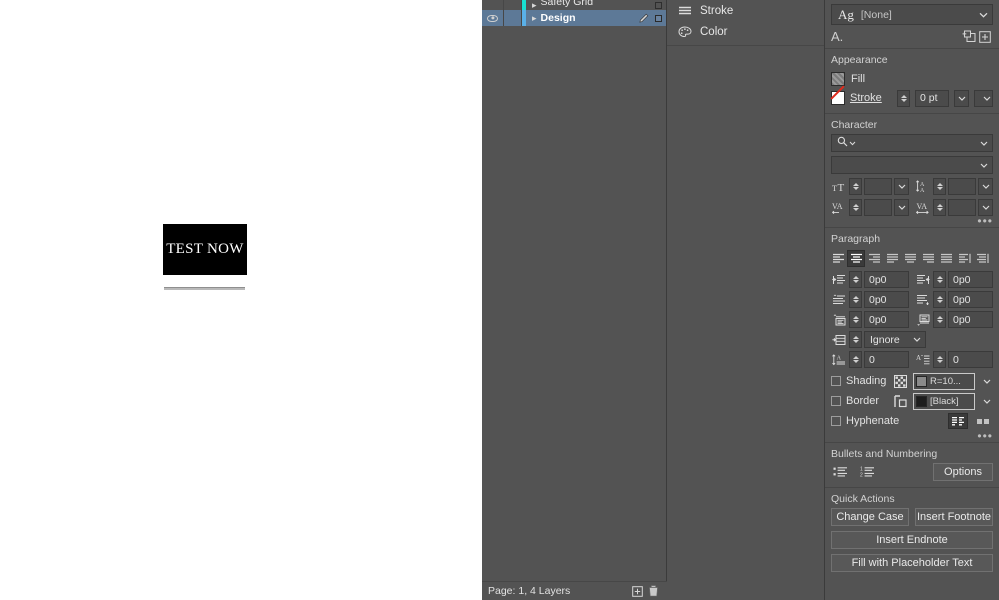  What do you see at coordinates (855, 186) in the screenshot?
I see `font-size-stepper` at bounding box center [855, 186].